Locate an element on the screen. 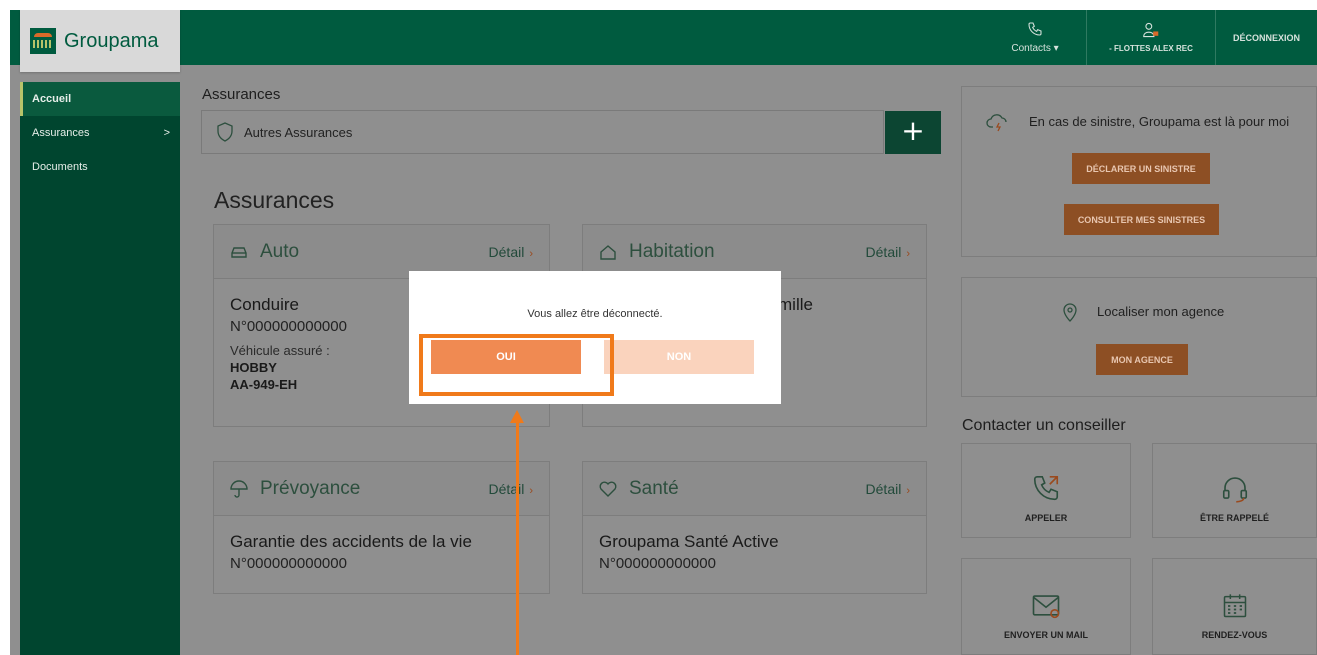 The image size is (1317, 655). mail-icon is located at coordinates (1046, 607).